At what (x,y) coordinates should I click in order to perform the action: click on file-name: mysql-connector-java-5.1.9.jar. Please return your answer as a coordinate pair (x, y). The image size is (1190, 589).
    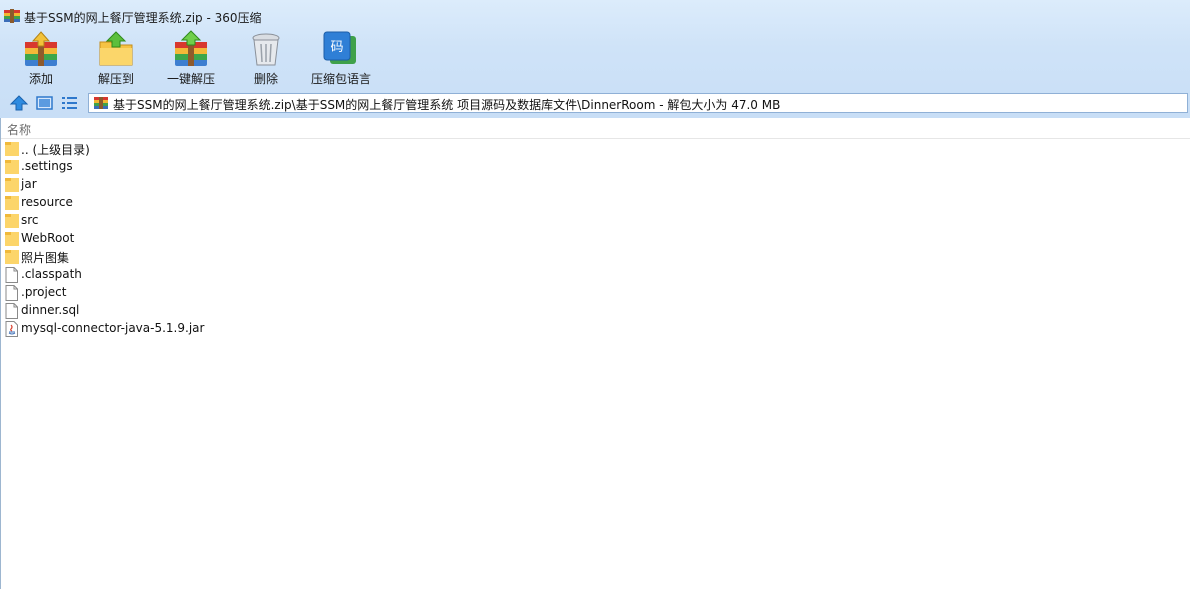
    Looking at the image, I should click on (113, 328).